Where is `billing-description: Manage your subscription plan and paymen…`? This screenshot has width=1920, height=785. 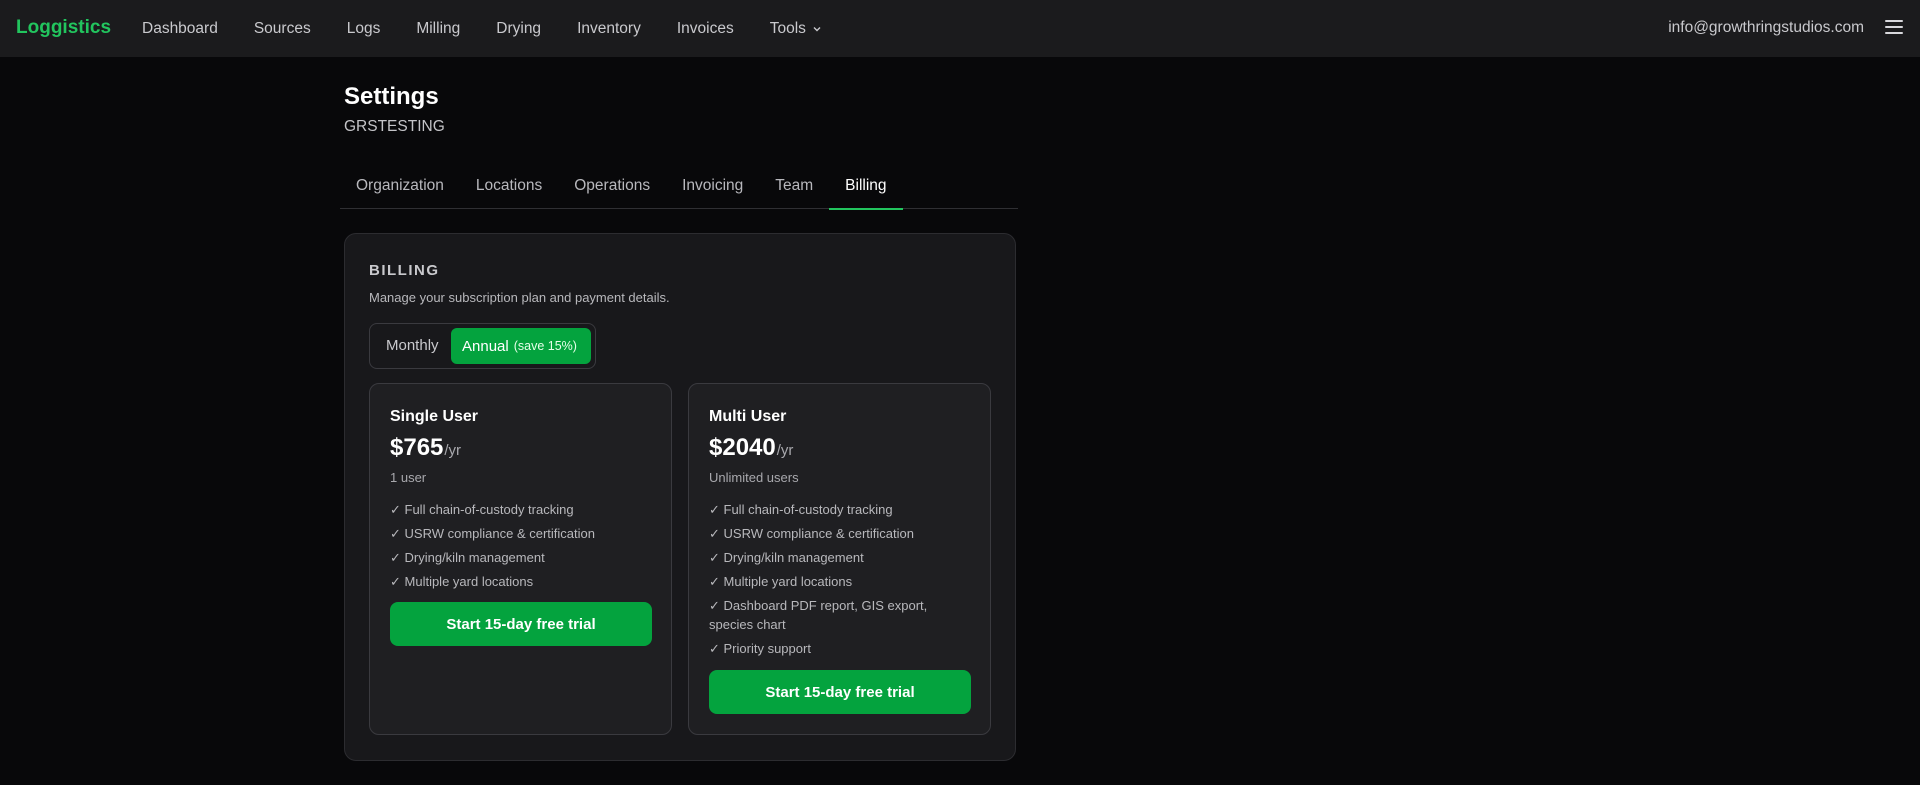 billing-description: Manage your subscription plan and paymen… is located at coordinates (519, 297).